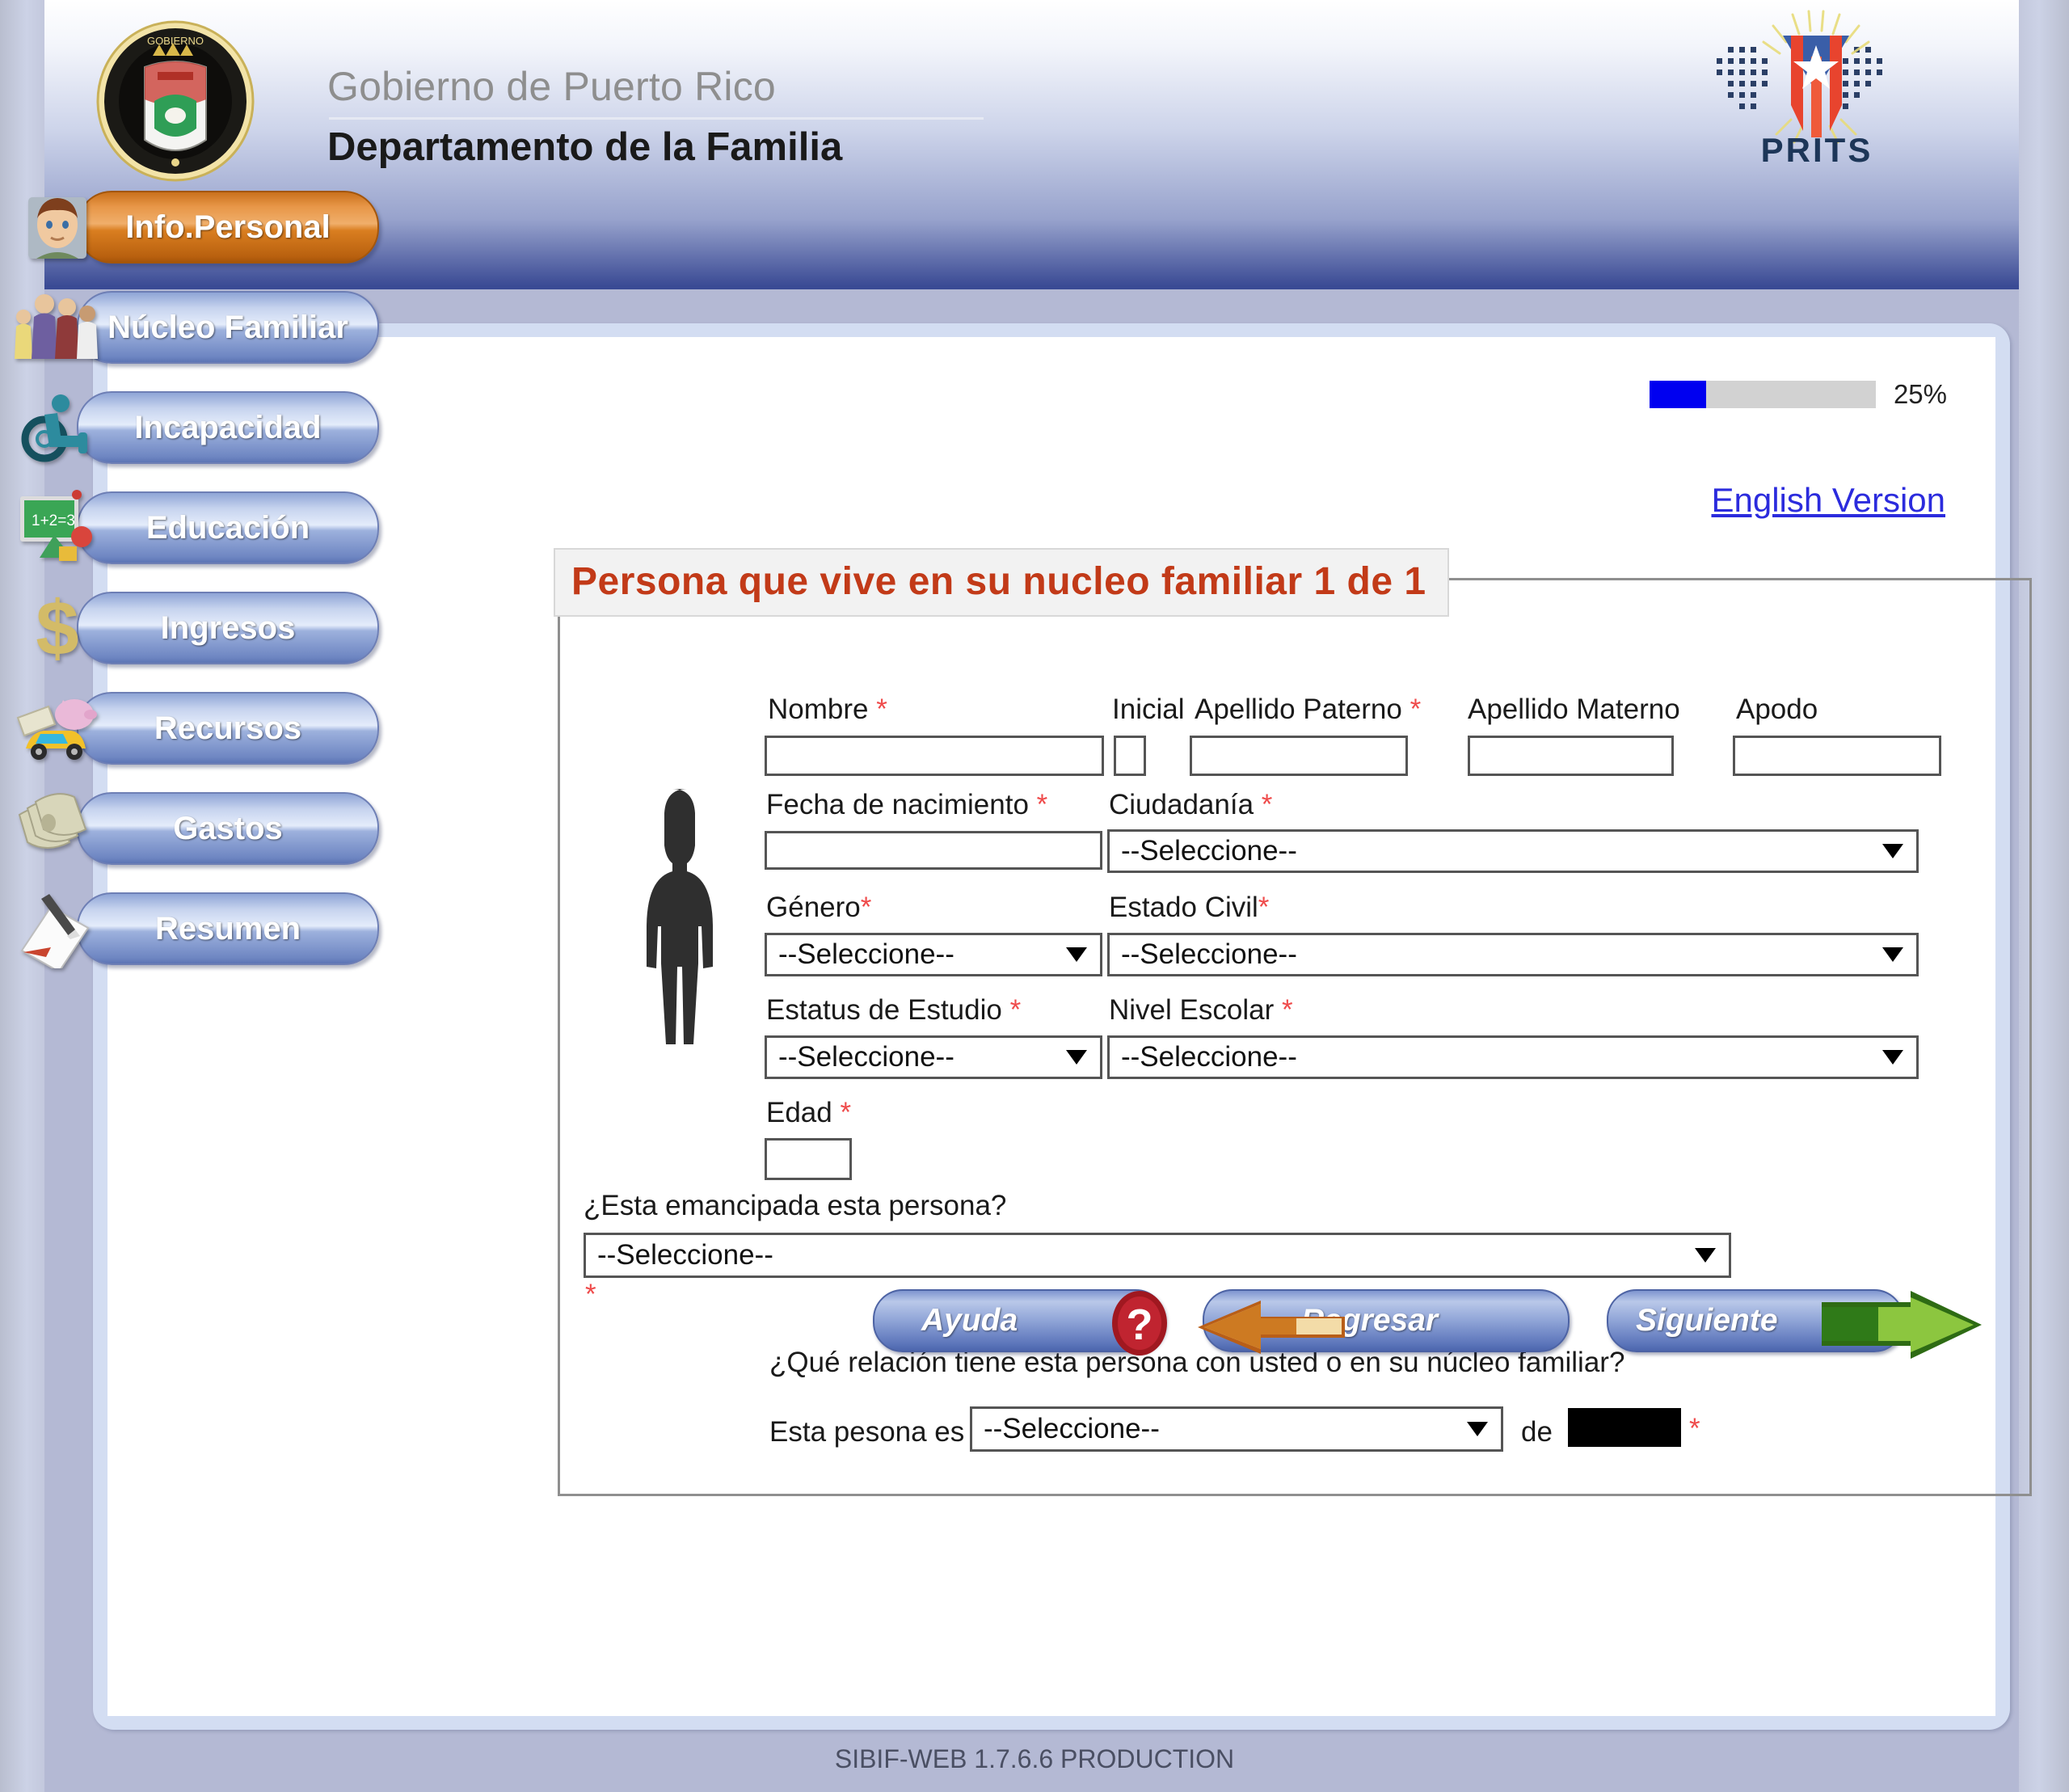 The image size is (2069, 1792). What do you see at coordinates (1209, 1057) in the screenshot?
I see `nivel-escolar-select-value: --Seleccione--` at bounding box center [1209, 1057].